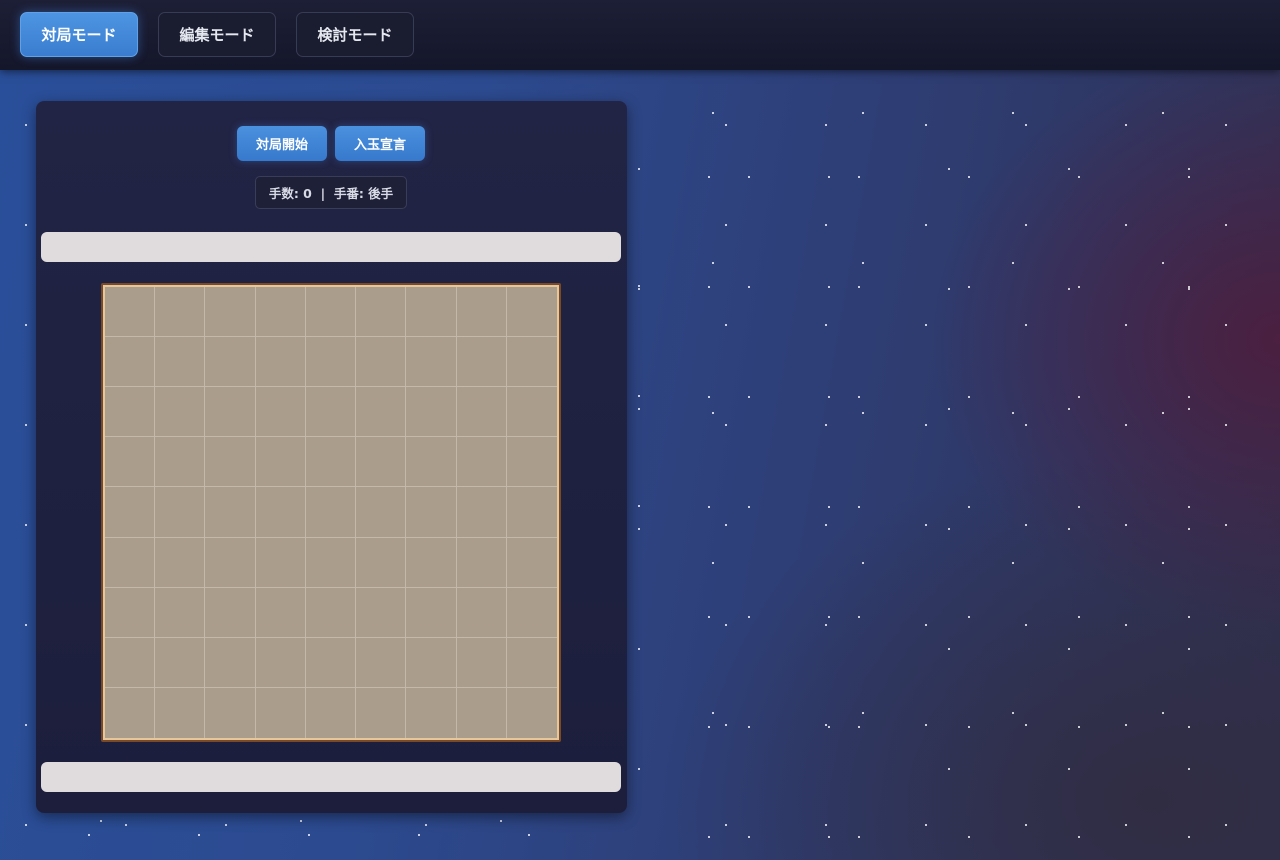  What do you see at coordinates (331, 777) in the screenshot?
I see `player-hand-area` at bounding box center [331, 777].